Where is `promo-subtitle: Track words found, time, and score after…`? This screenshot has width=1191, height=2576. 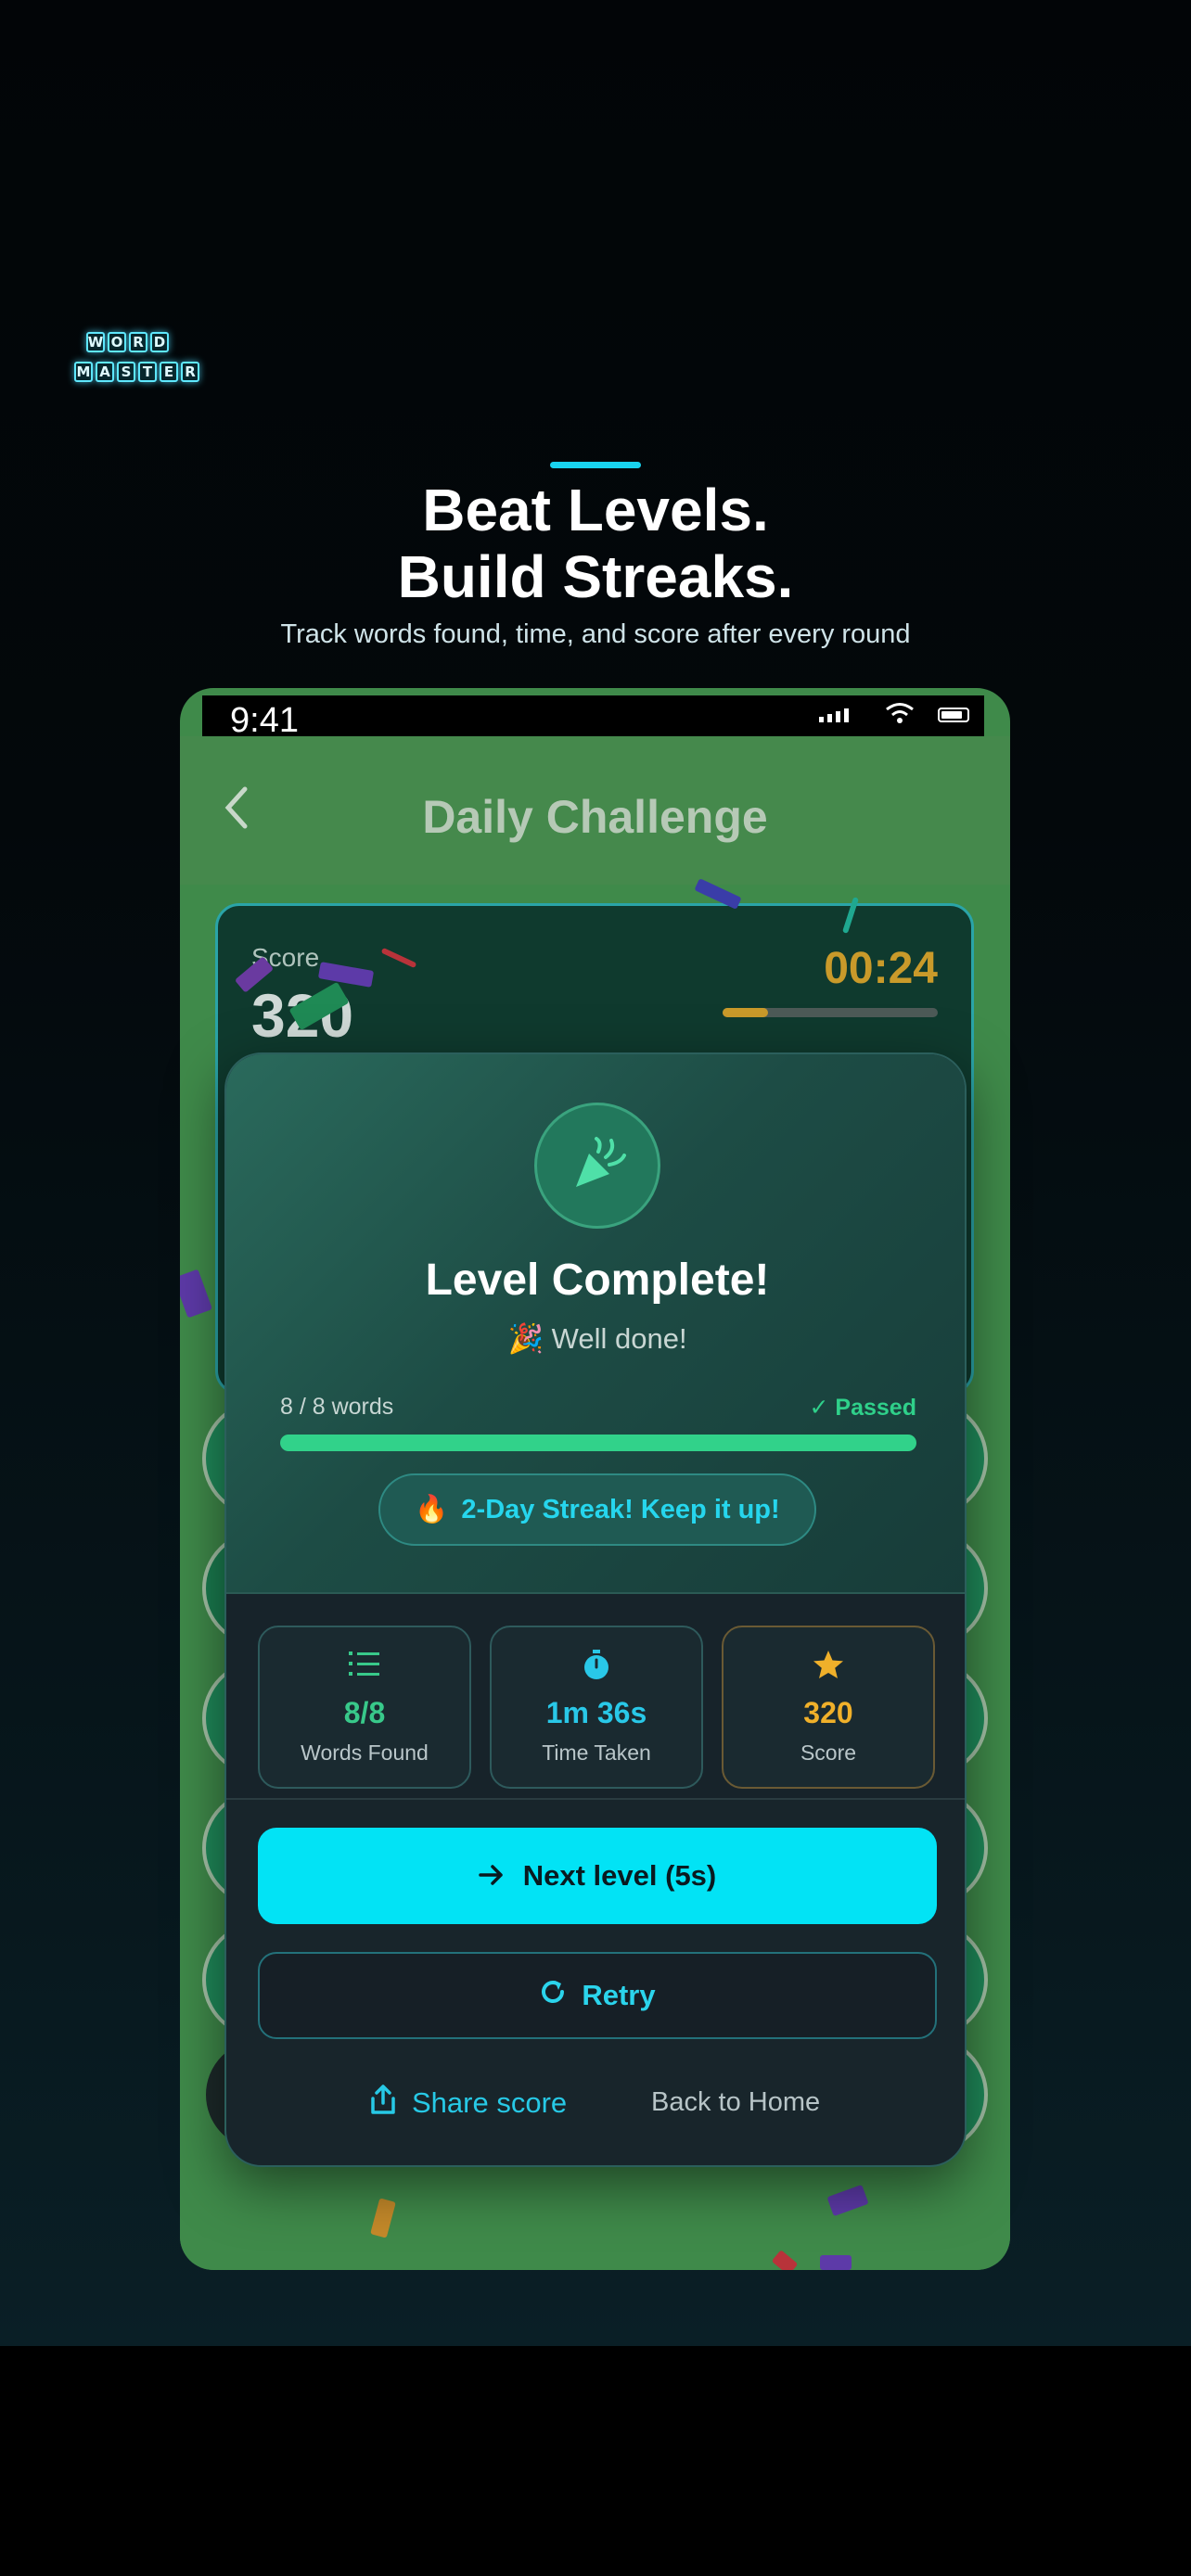 promo-subtitle: Track words found, time, and score after… is located at coordinates (595, 634).